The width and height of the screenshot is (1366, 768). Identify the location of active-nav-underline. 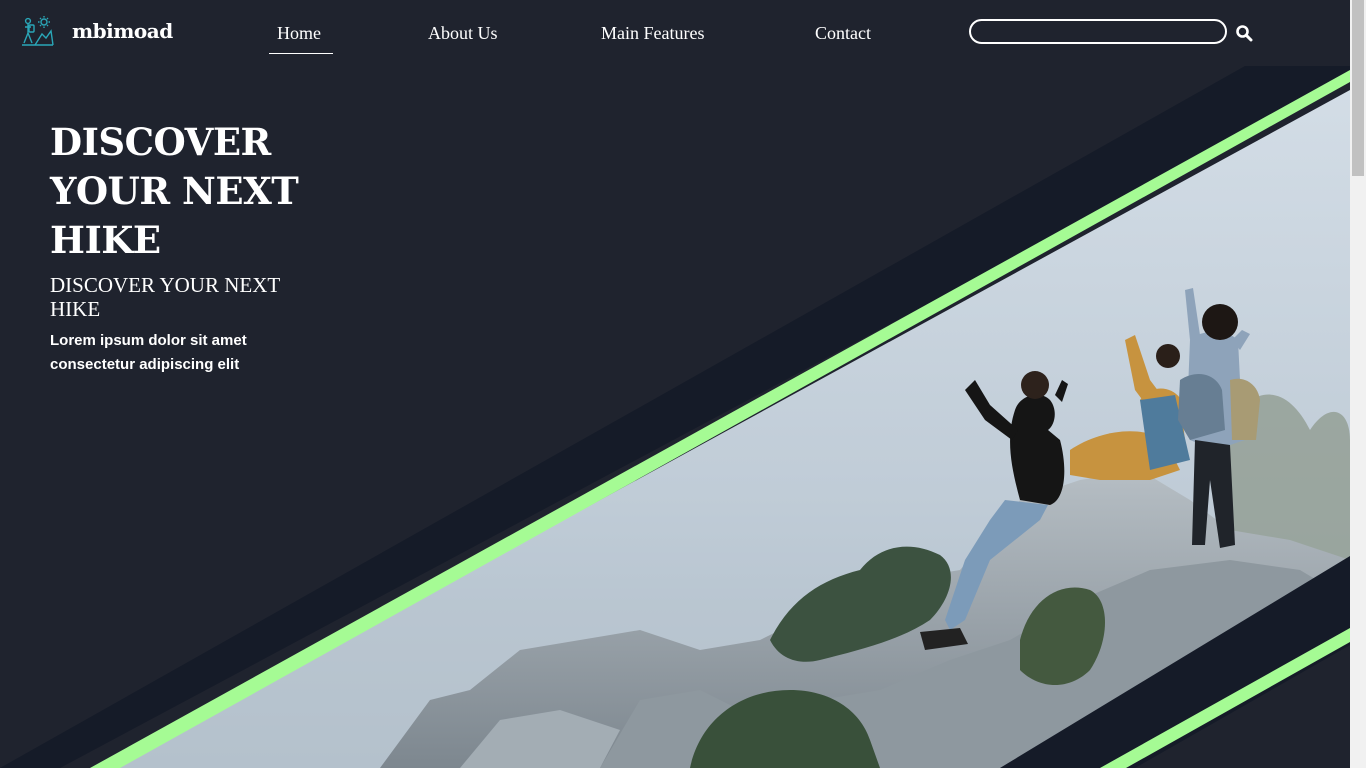
(301, 53).